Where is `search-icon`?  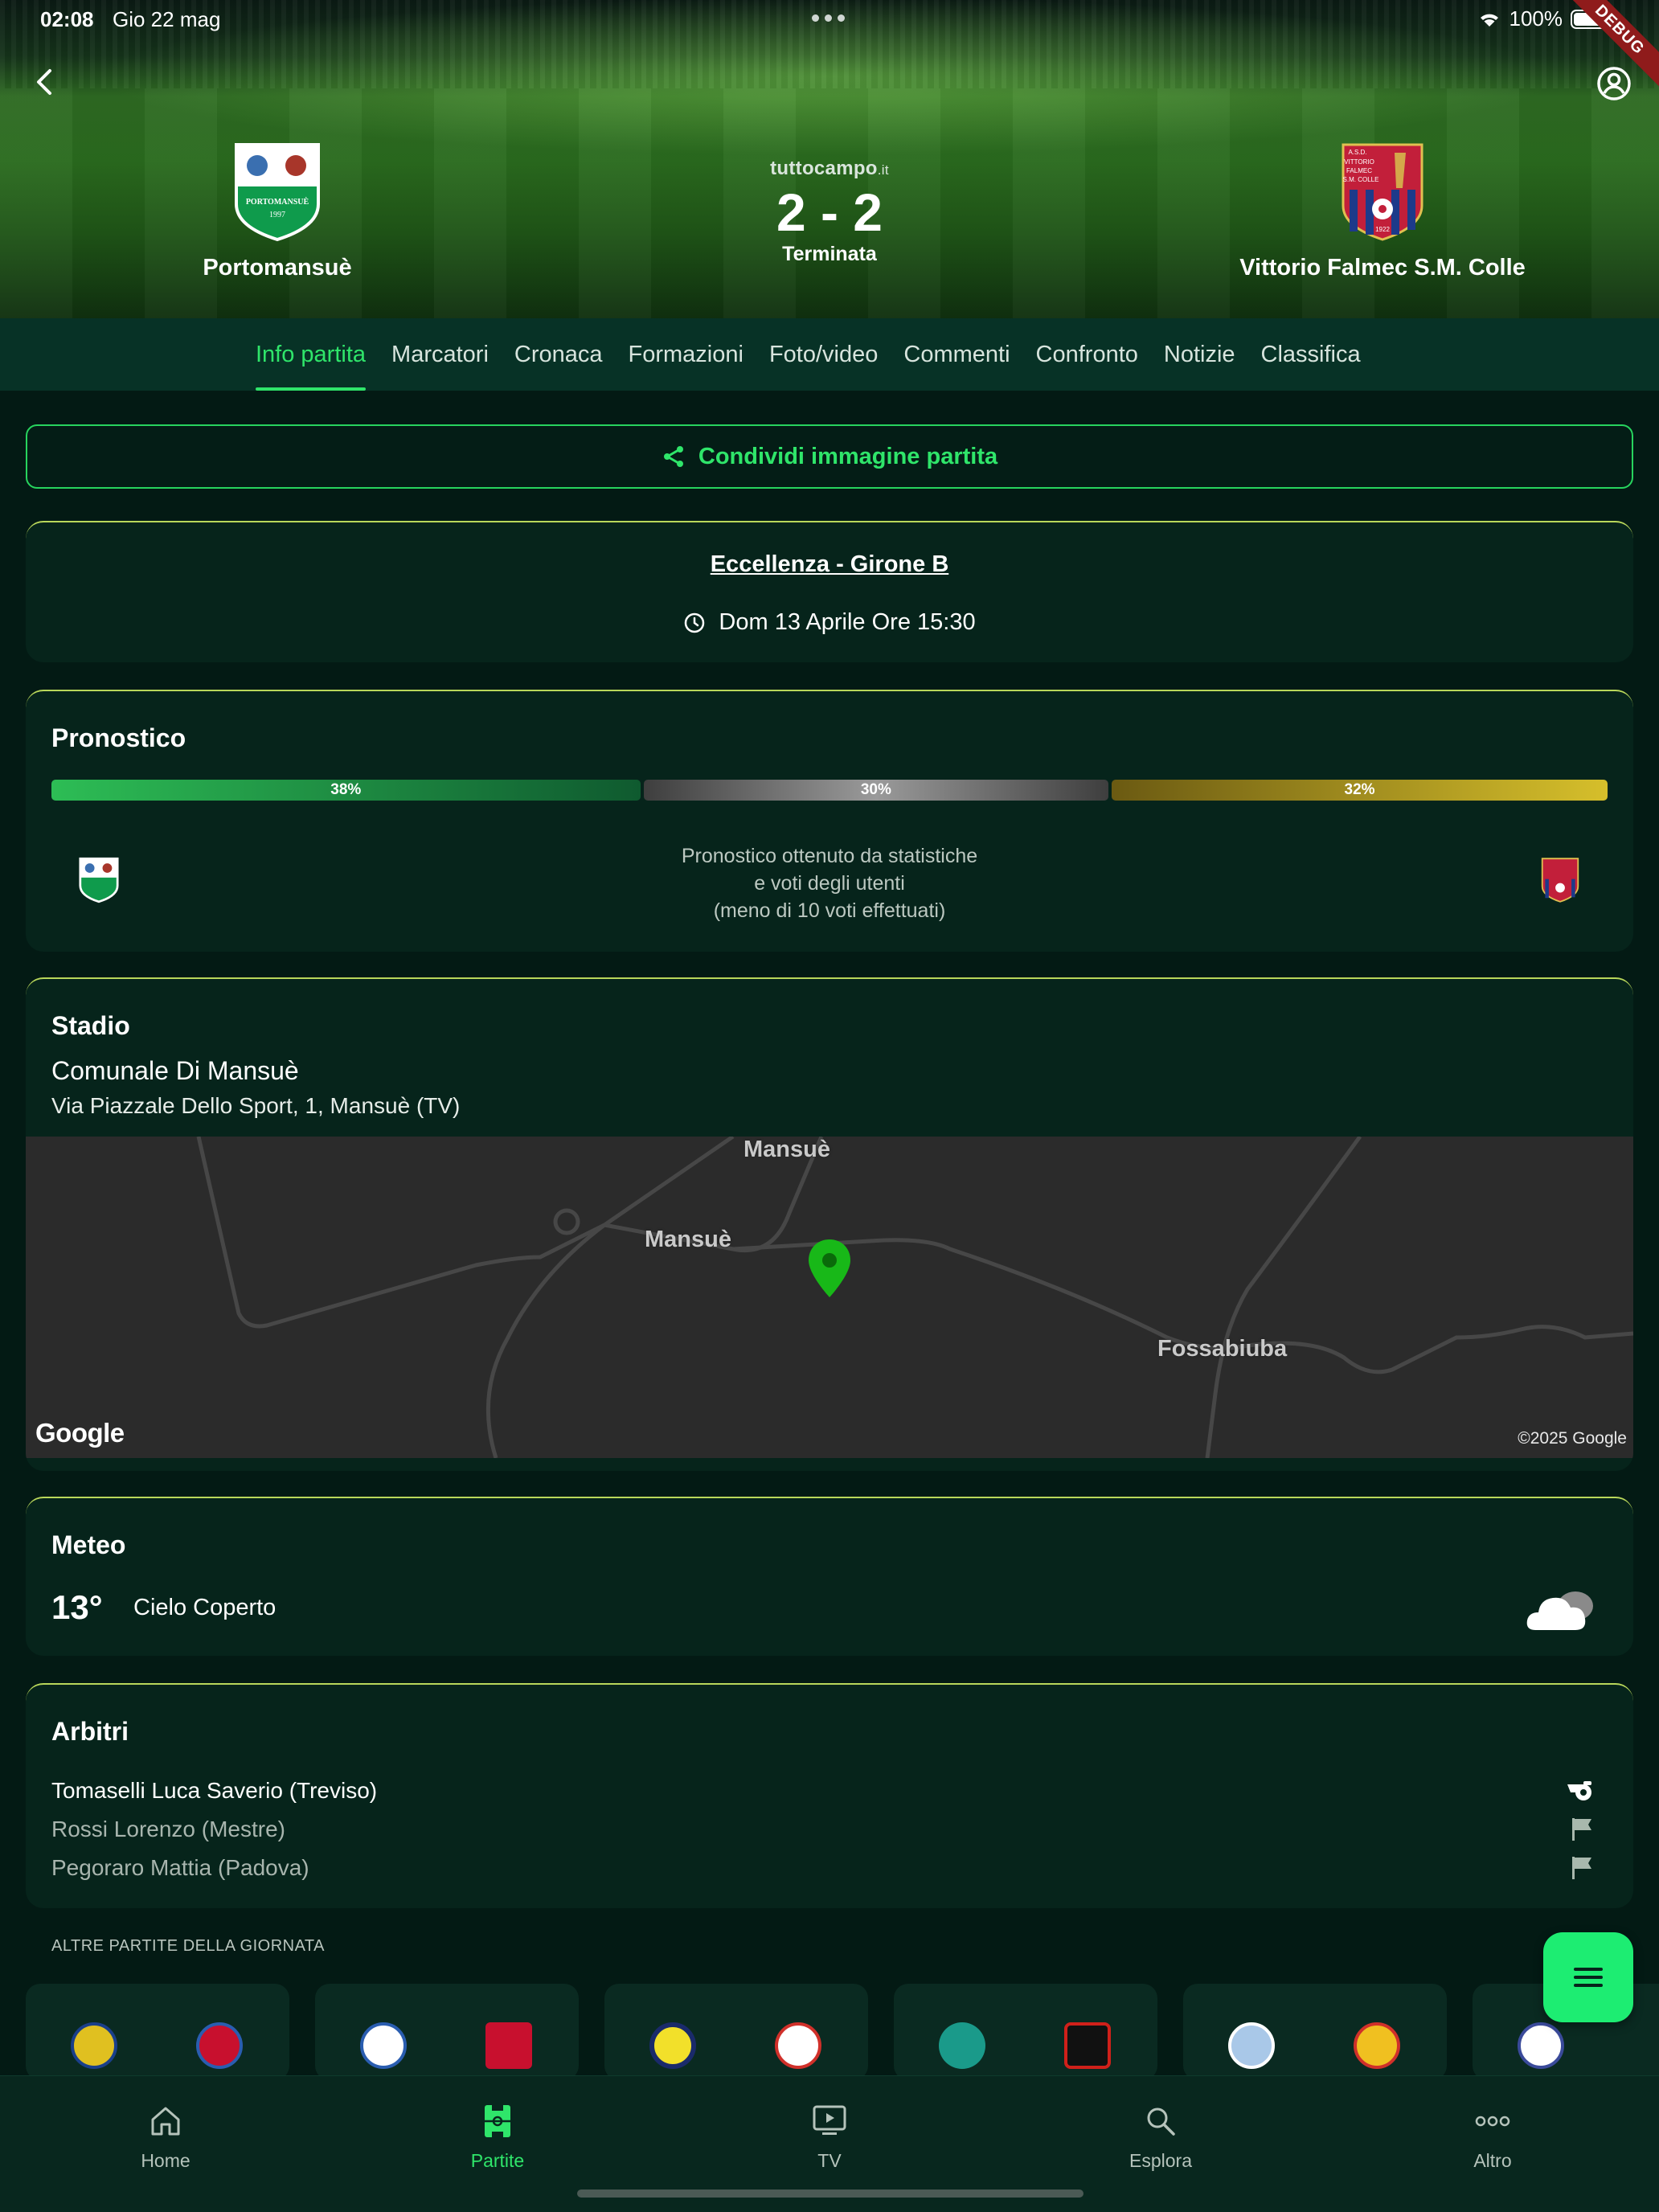 search-icon is located at coordinates (1161, 2122).